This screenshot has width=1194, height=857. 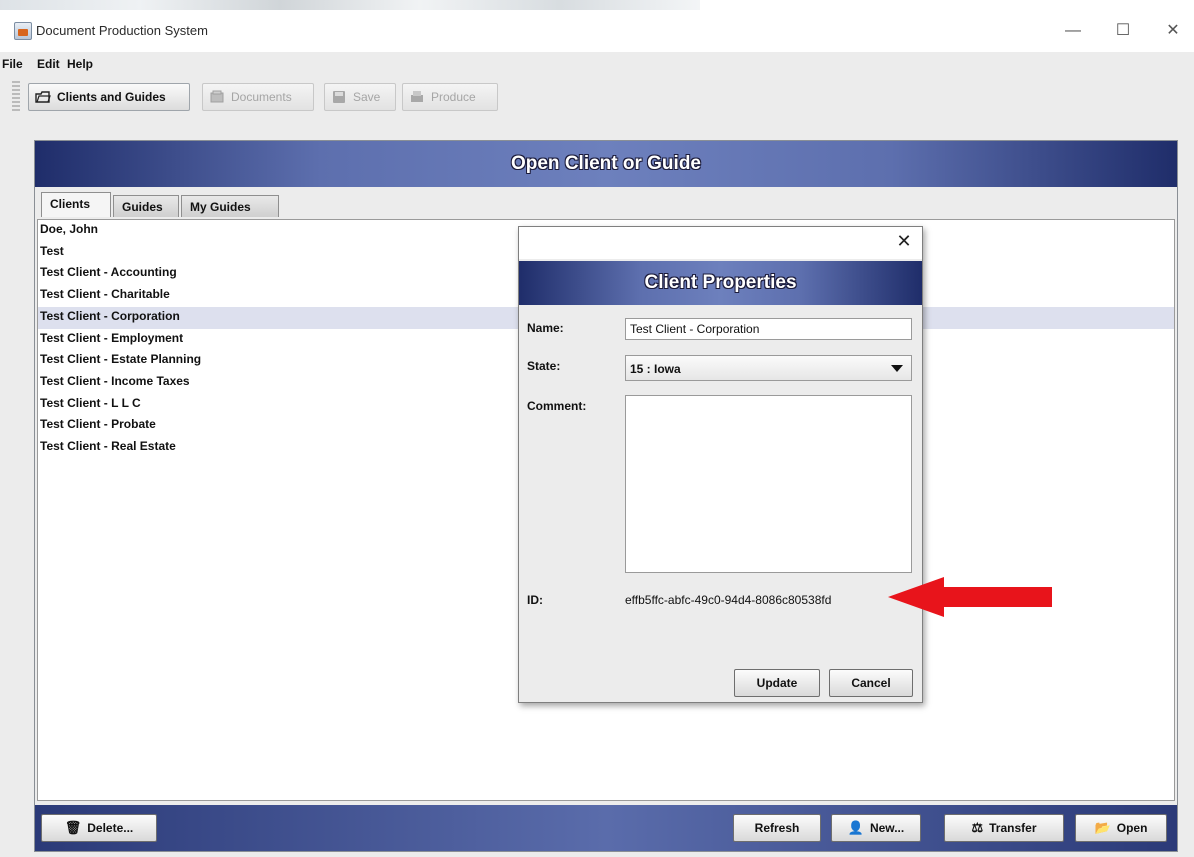 I want to click on minimize-button: —, so click(x=1073, y=31).